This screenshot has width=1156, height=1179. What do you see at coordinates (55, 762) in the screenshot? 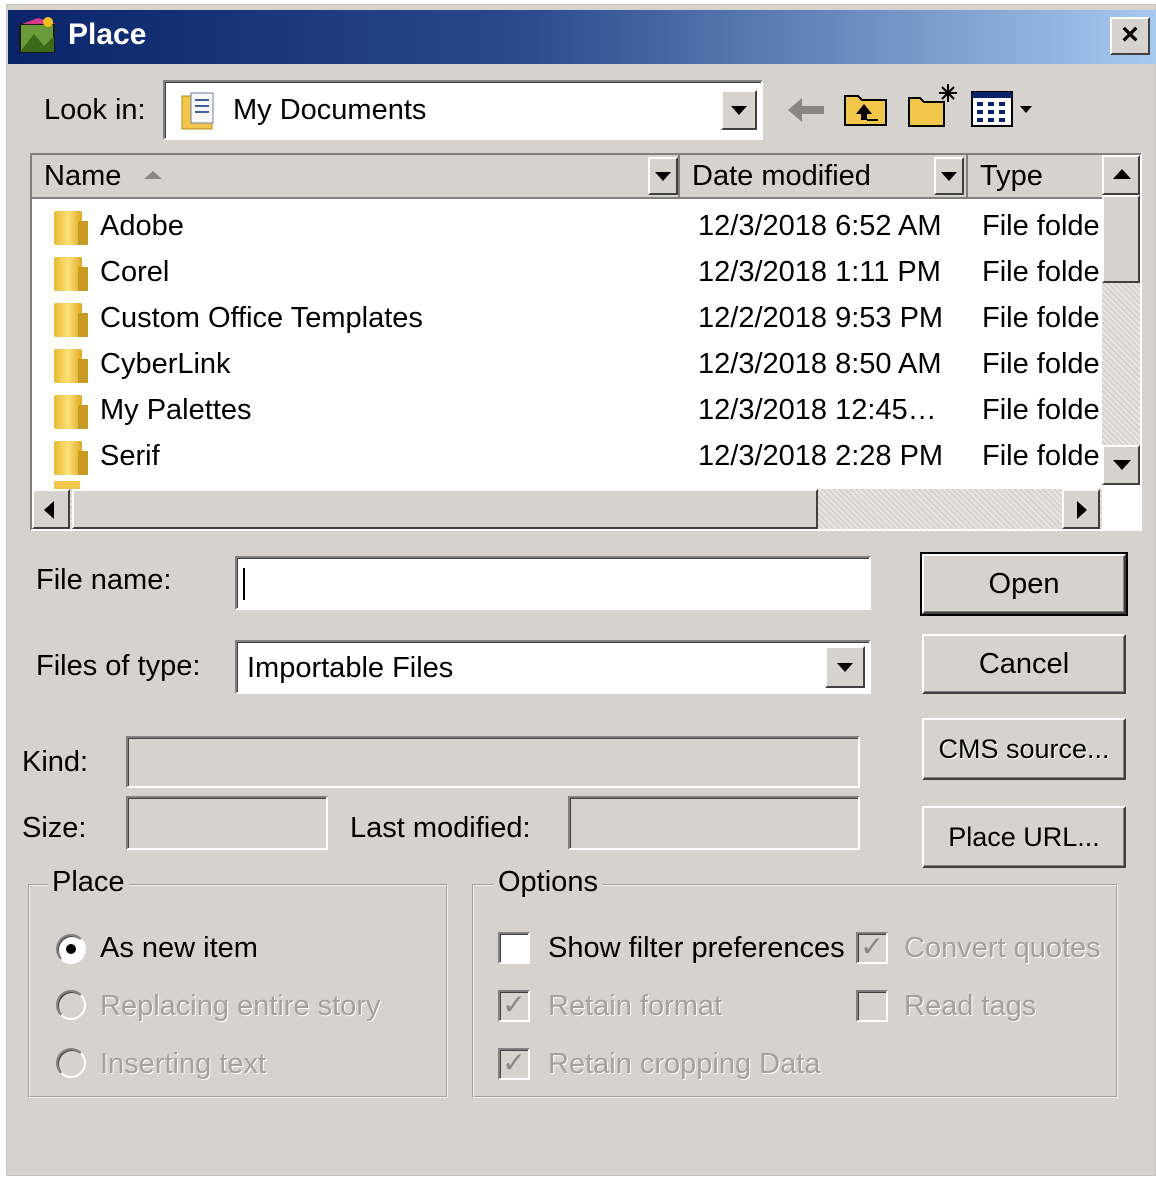
I see `kind-label: Kind:` at bounding box center [55, 762].